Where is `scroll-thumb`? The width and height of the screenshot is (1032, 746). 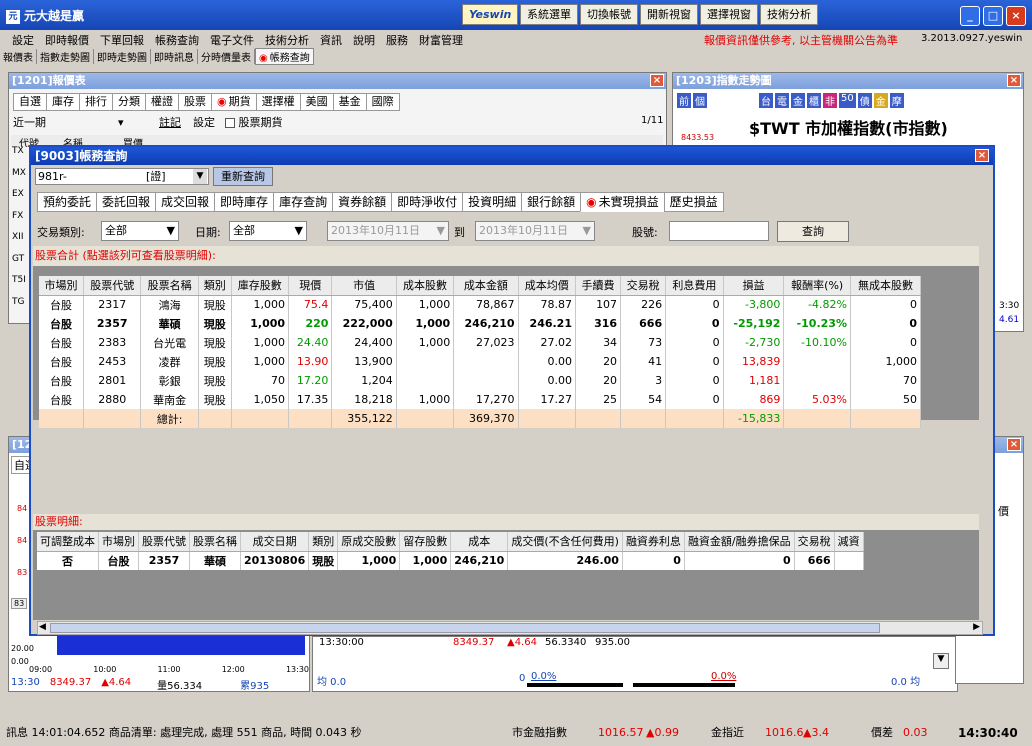
scroll-thumb is located at coordinates (465, 628).